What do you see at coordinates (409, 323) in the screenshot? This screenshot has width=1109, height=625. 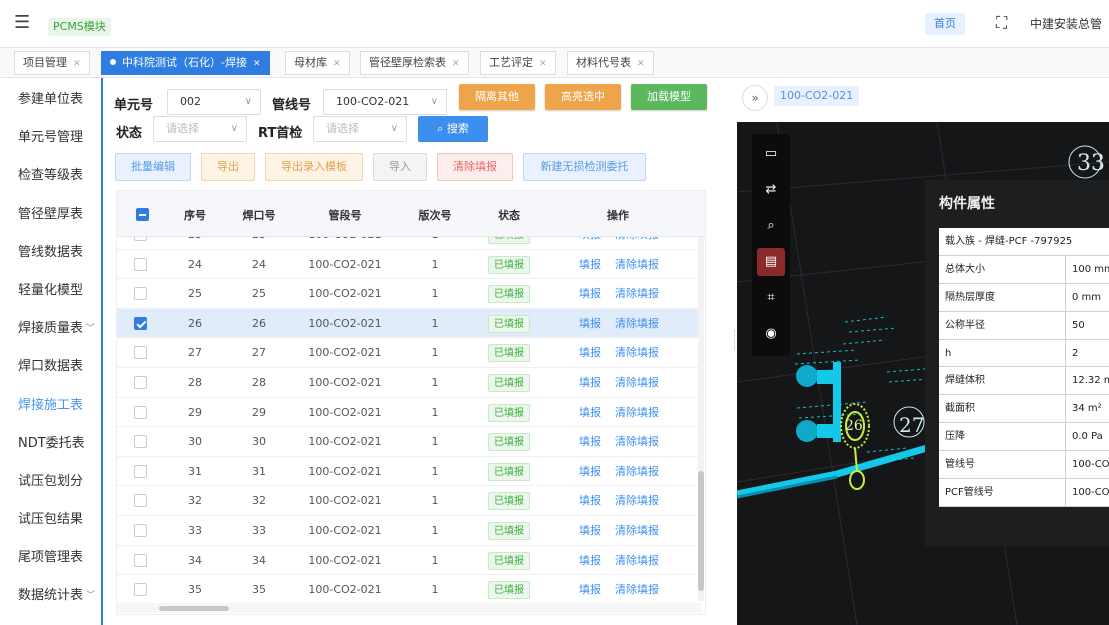 I see `table-row: 26 26 100-CO2-021 1 已填报 填报 清除填报` at bounding box center [409, 323].